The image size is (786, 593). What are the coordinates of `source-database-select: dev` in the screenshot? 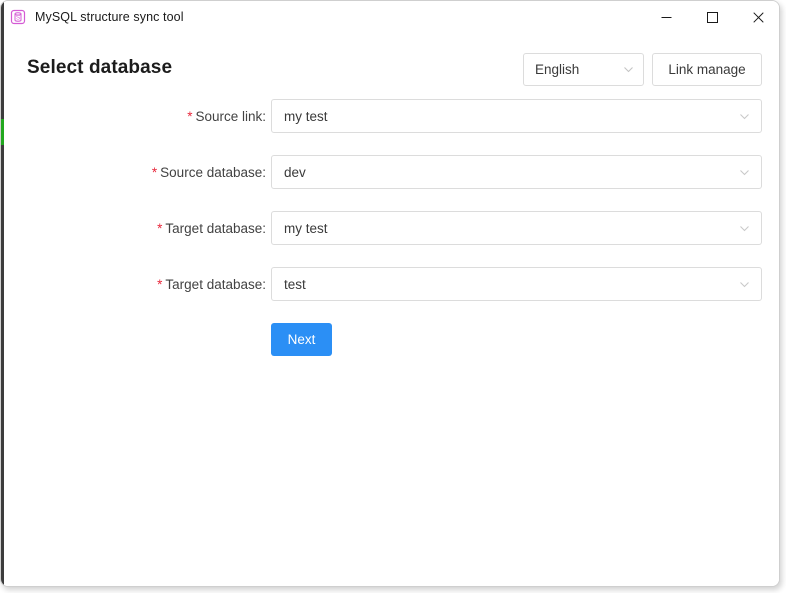 It's located at (516, 172).